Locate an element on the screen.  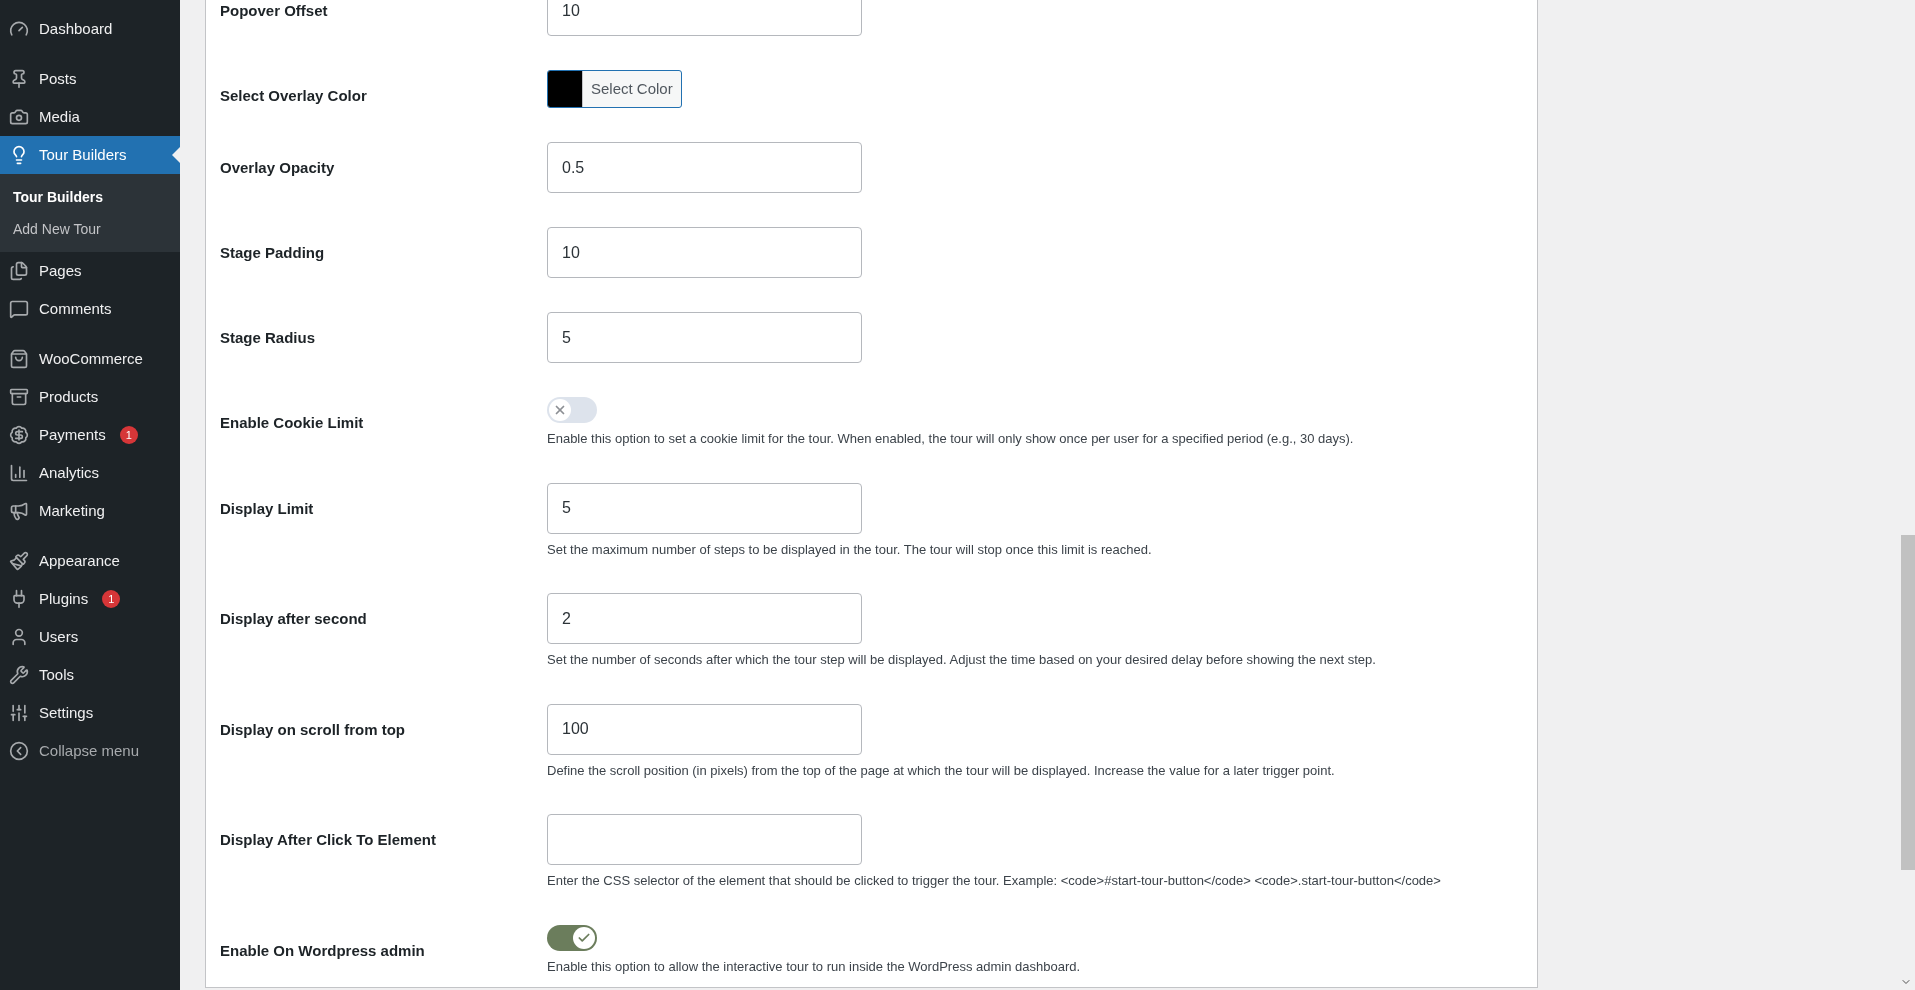
field-label: Display After Click To Element is located at coordinates (328, 839).